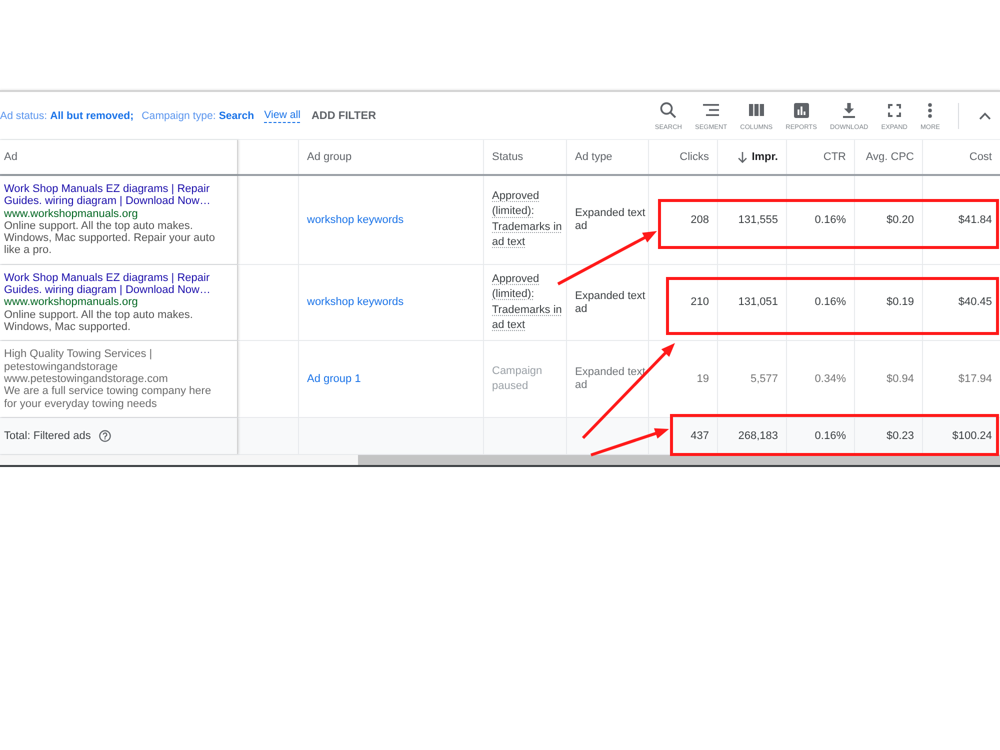 The image size is (1000, 750). I want to click on column-header: Avg. CPC, so click(888, 157).